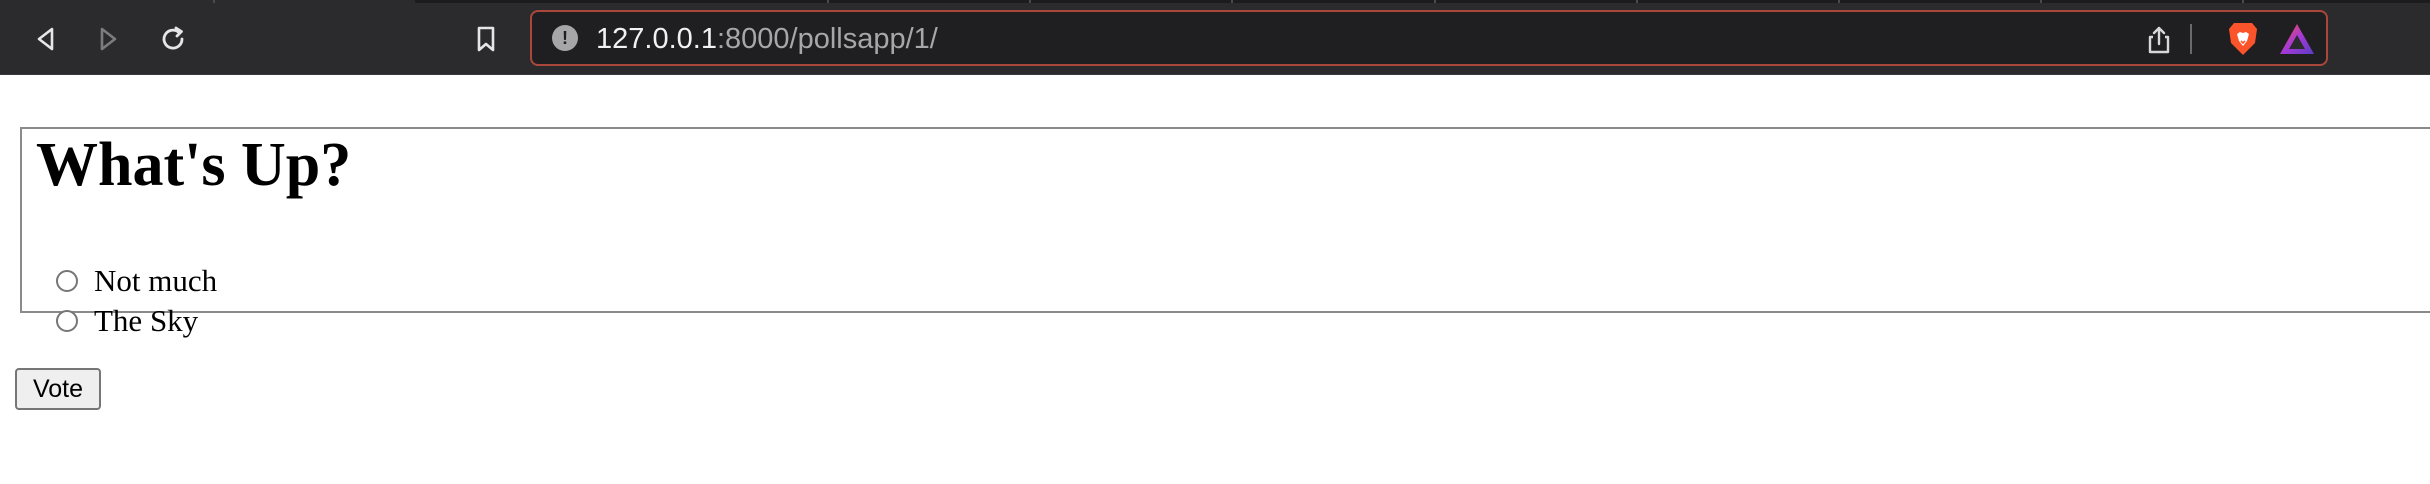  I want to click on bookmark-icon, so click(486, 39).